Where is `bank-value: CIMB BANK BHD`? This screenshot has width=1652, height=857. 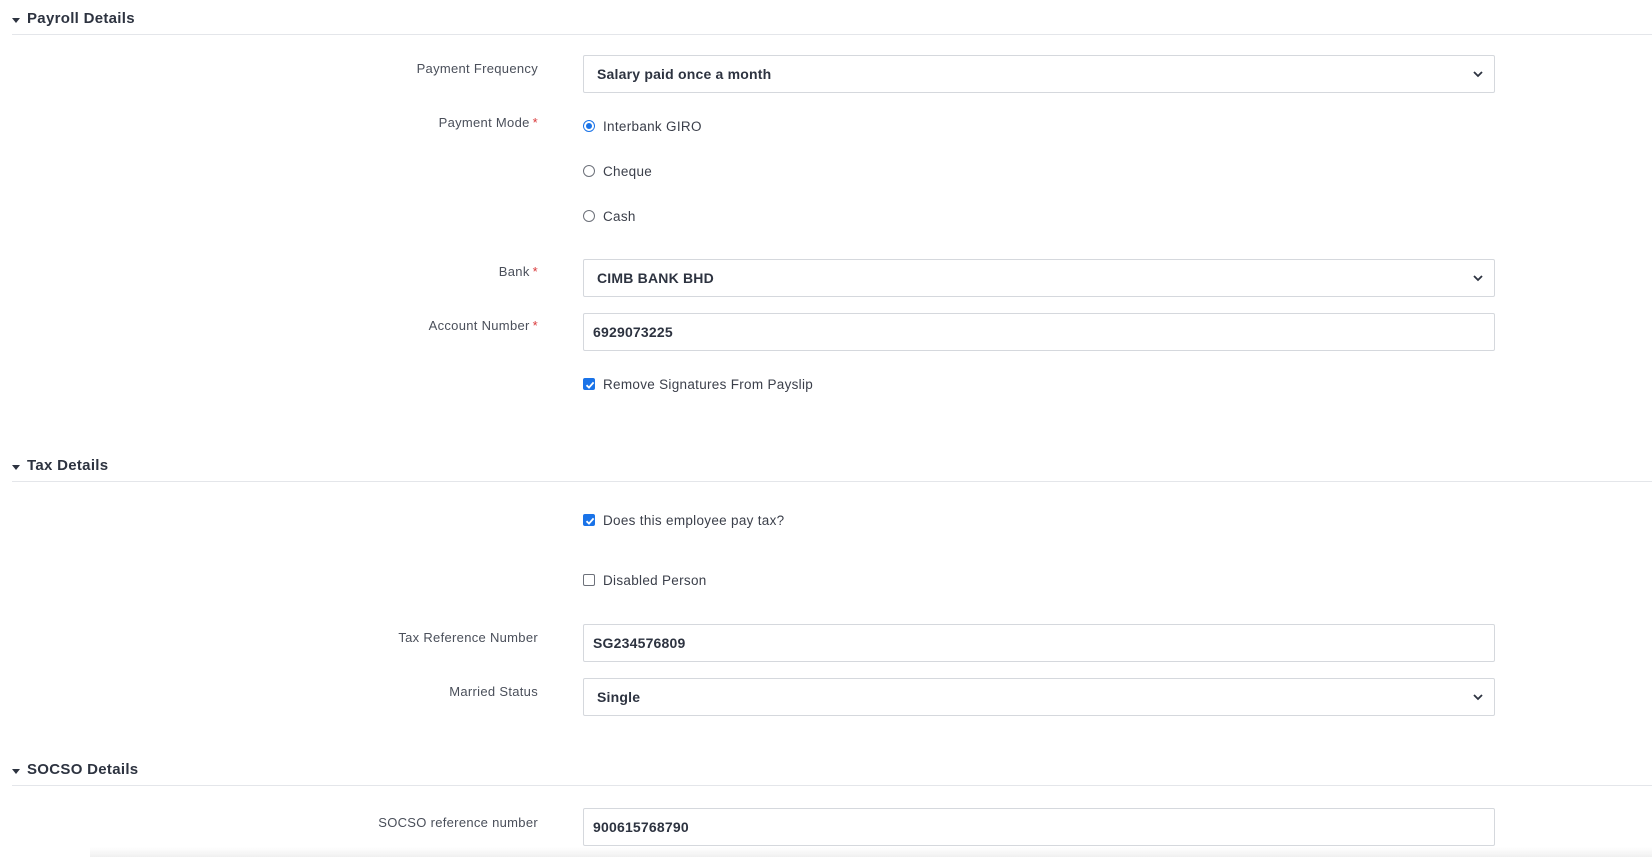 bank-value: CIMB BANK BHD is located at coordinates (655, 278).